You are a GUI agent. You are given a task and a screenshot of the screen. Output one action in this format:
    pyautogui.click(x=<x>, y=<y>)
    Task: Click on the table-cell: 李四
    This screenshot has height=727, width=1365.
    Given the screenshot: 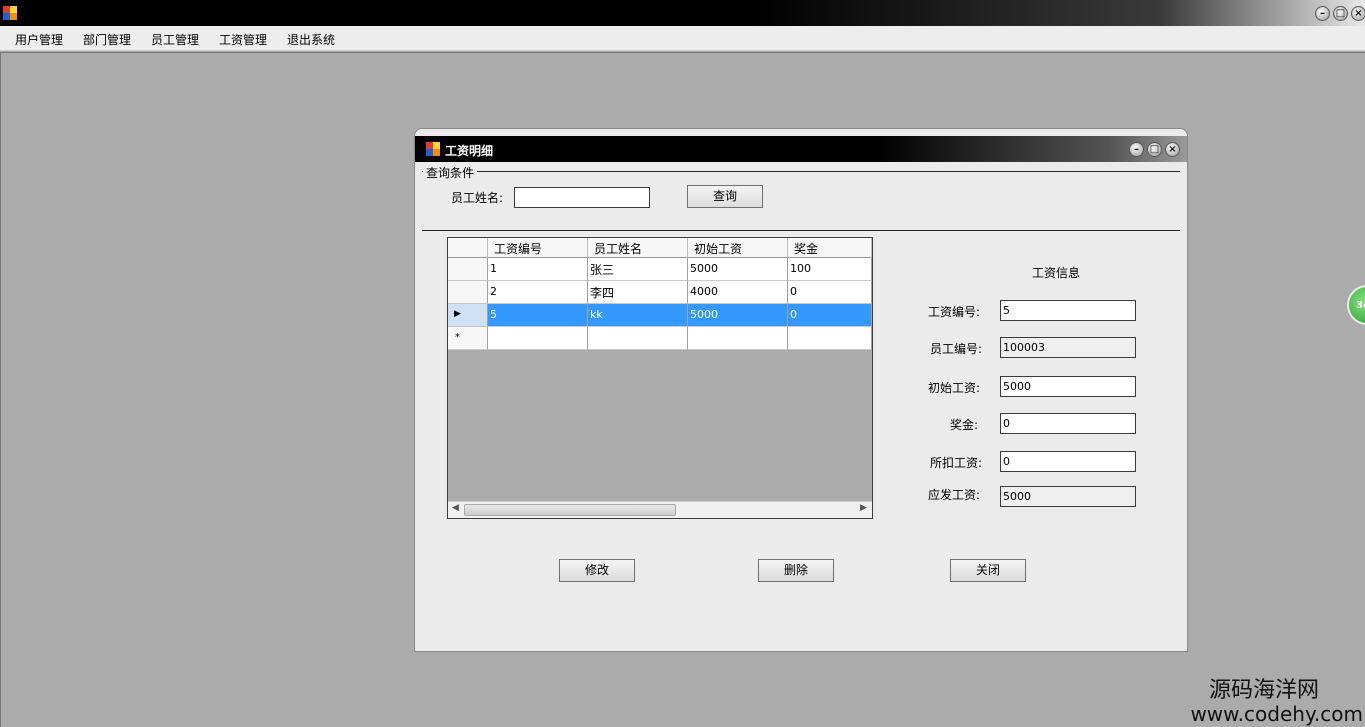 What is the action you would take?
    pyautogui.click(x=638, y=292)
    